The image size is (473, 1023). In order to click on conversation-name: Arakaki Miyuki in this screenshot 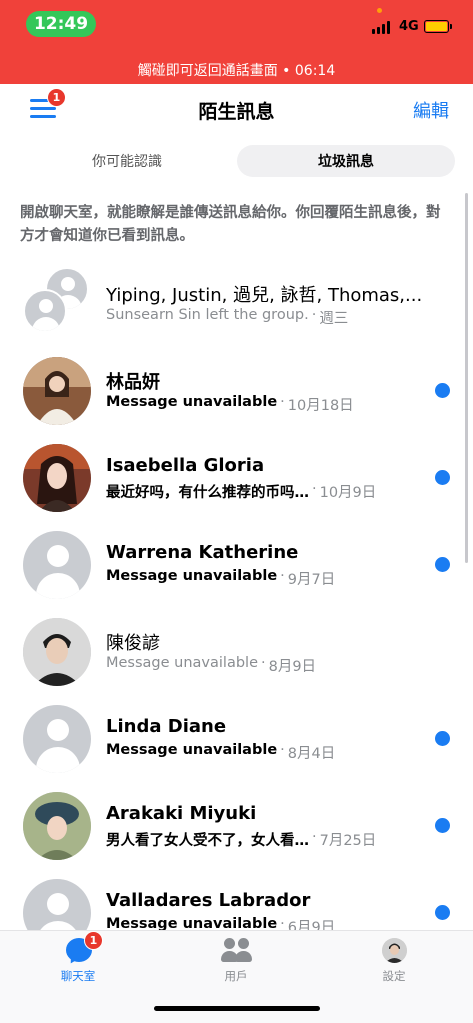, I will do `click(181, 813)`.